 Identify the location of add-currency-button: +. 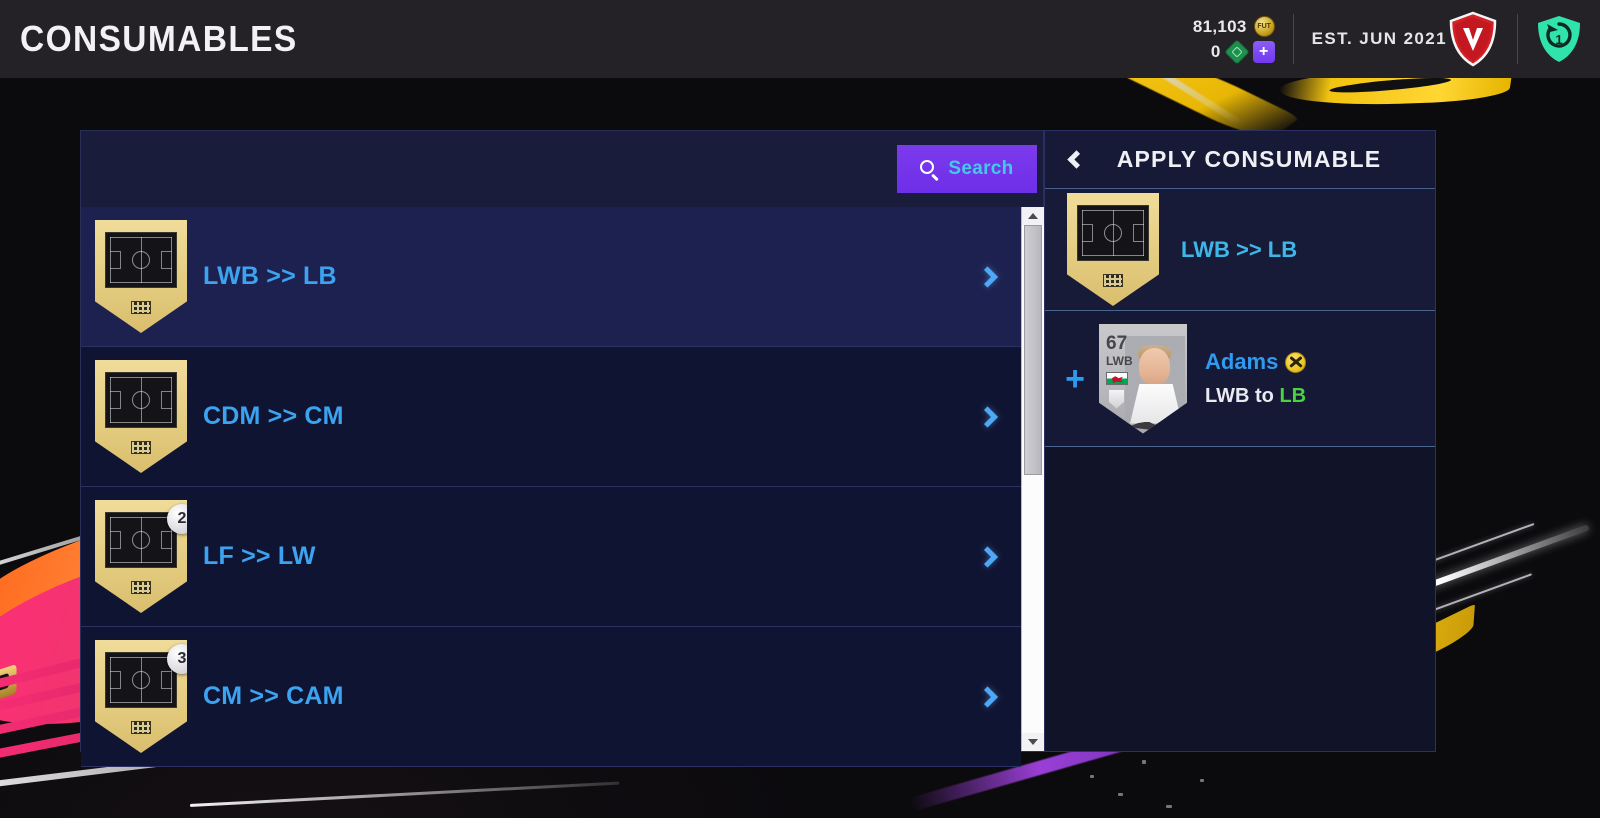
(1263, 51).